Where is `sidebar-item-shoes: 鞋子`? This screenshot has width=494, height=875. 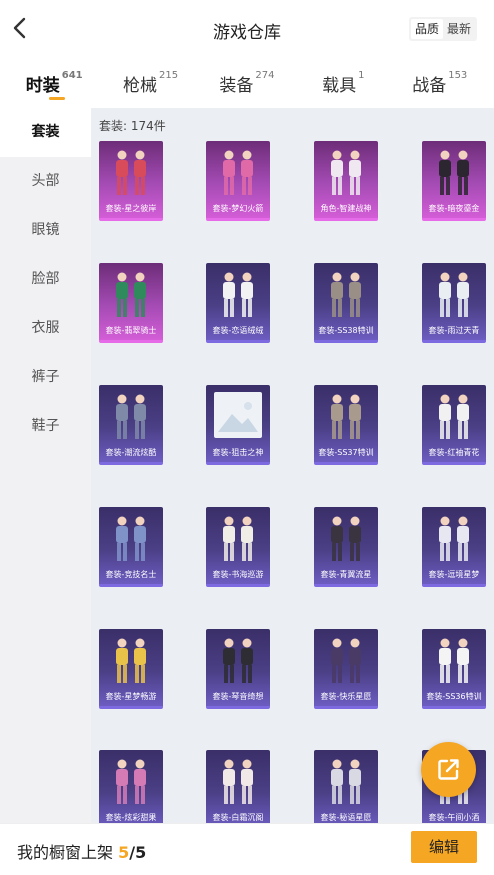 sidebar-item-shoes: 鞋子 is located at coordinates (45, 426).